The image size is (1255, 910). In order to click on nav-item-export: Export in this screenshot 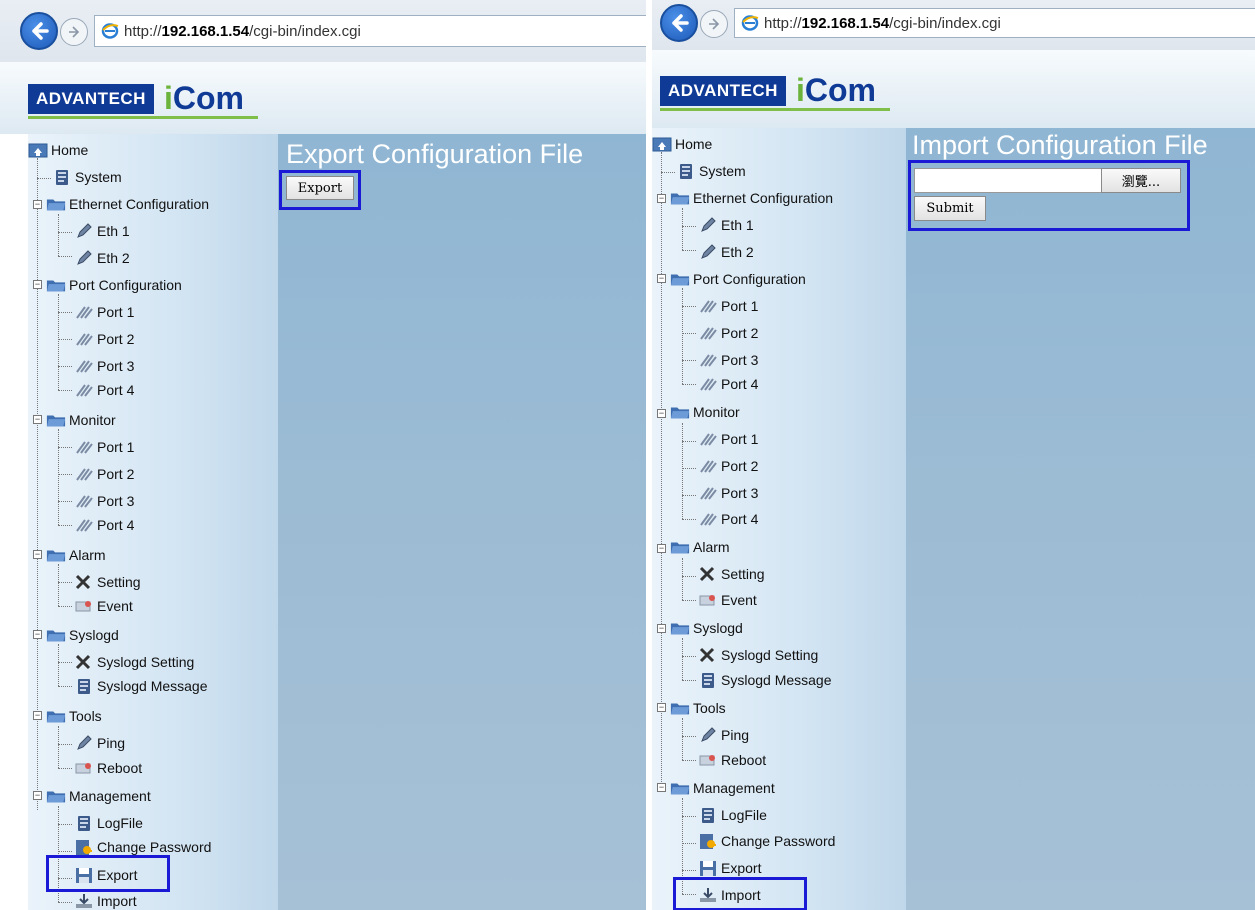, I will do `click(729, 868)`.